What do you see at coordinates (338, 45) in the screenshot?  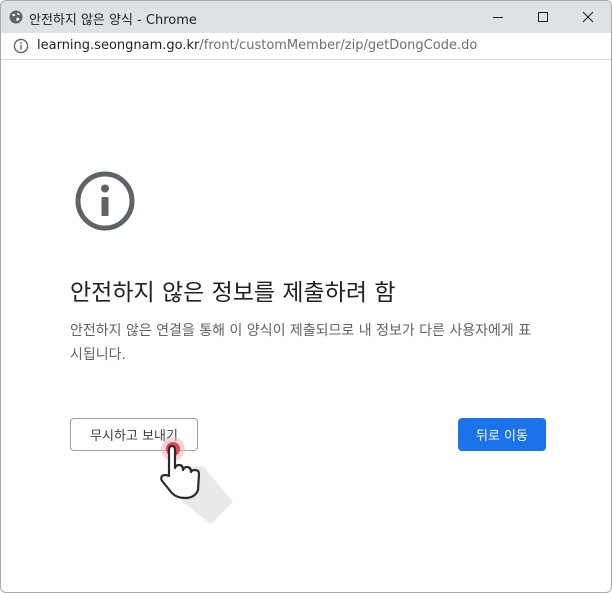 I see `url-path: /front/customMember/zip/getDongCode.do` at bounding box center [338, 45].